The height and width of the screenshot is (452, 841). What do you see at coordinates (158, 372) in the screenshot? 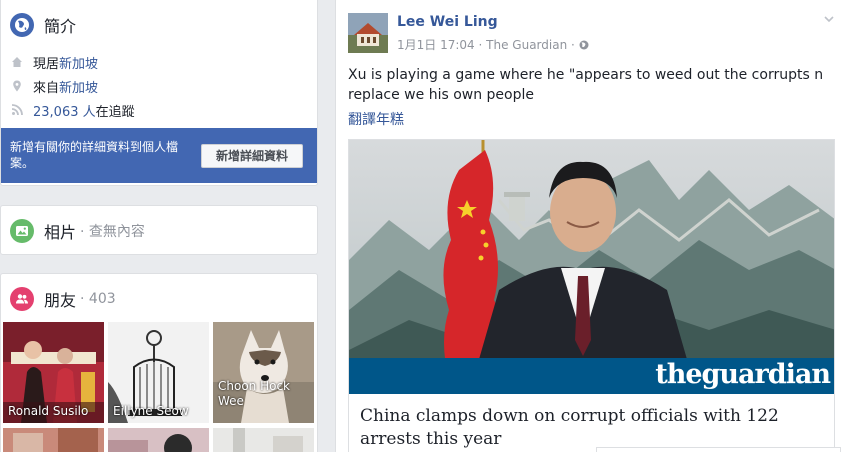
I see `friend-tile: Eillyne Seow` at bounding box center [158, 372].